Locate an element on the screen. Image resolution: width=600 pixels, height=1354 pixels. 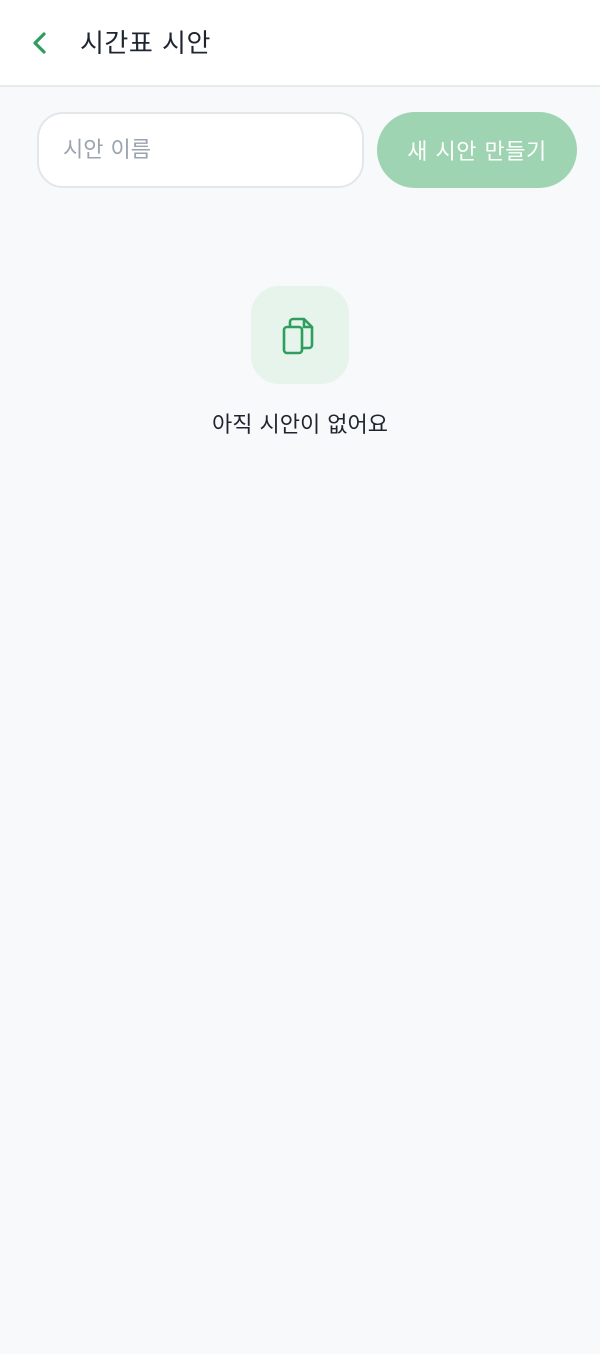
empty-state-message: 아직 시안이 없어요 is located at coordinates (300, 425).